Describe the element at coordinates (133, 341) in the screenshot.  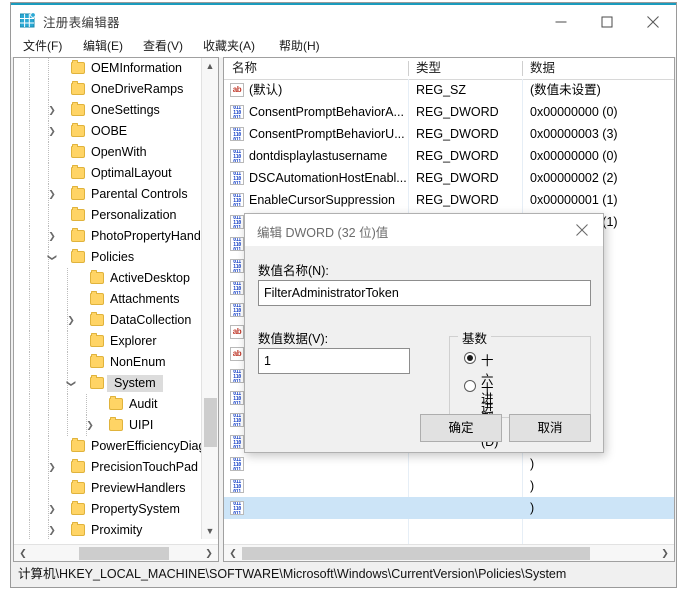
I see `tree-item-label: Explorer` at that location.